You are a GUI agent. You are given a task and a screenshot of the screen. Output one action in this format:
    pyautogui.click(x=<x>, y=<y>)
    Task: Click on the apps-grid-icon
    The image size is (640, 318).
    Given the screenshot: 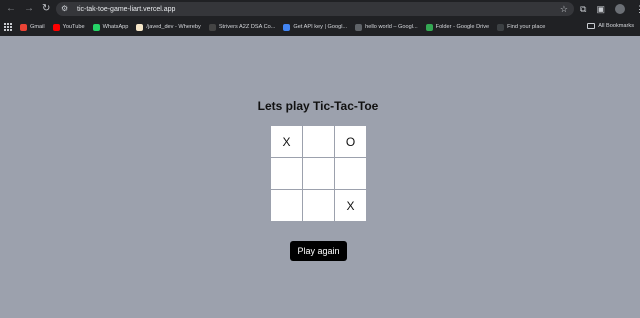 What is the action you would take?
    pyautogui.click(x=8, y=27)
    